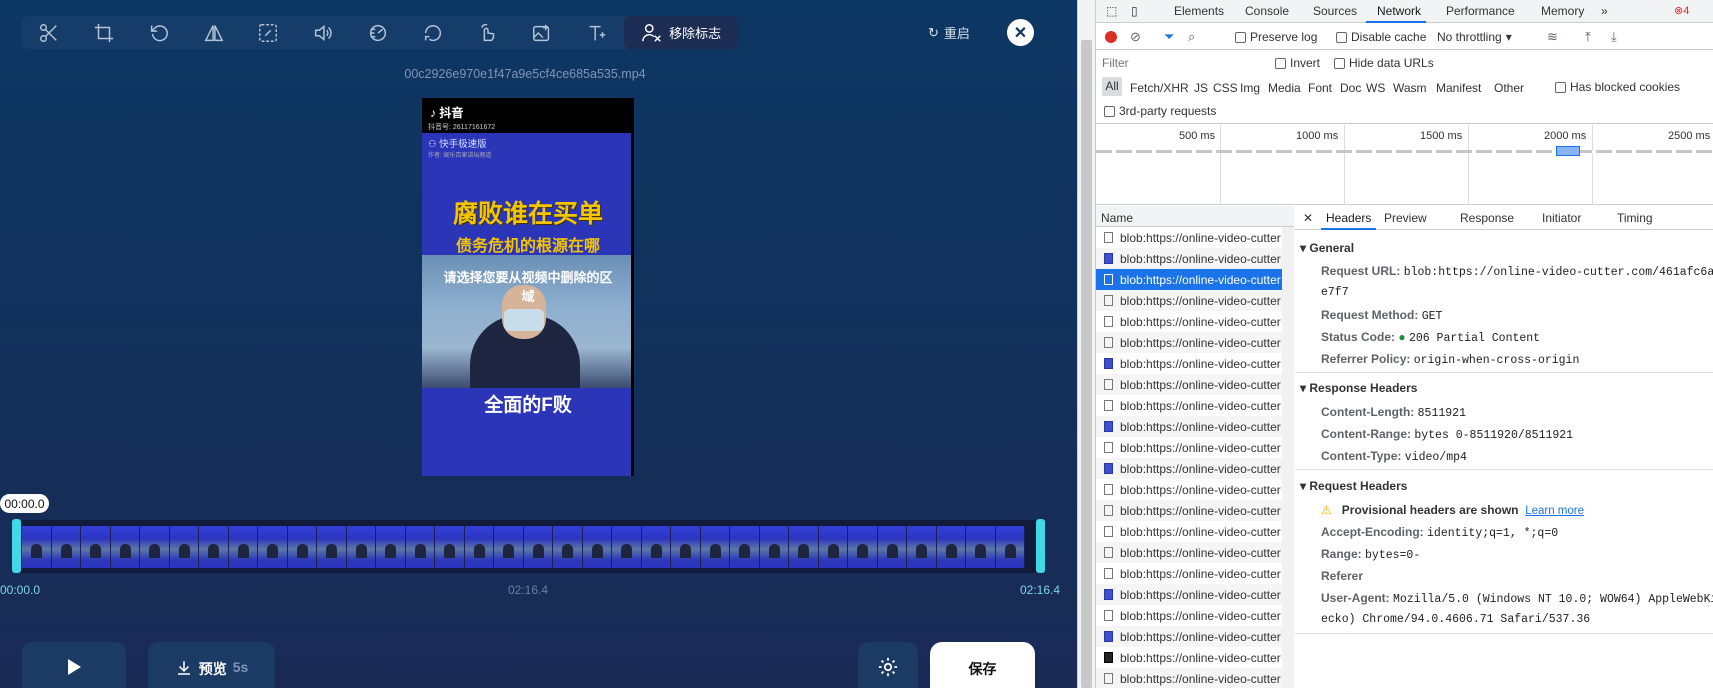  I want to click on blocked-cookies-checkbox: Has blocked cookies, so click(1617, 87).